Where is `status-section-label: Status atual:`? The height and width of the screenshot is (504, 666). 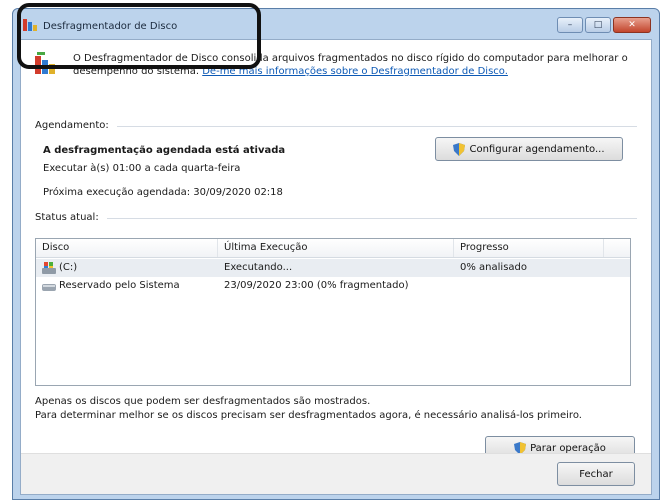
status-section-label: Status atual: is located at coordinates (71, 217).